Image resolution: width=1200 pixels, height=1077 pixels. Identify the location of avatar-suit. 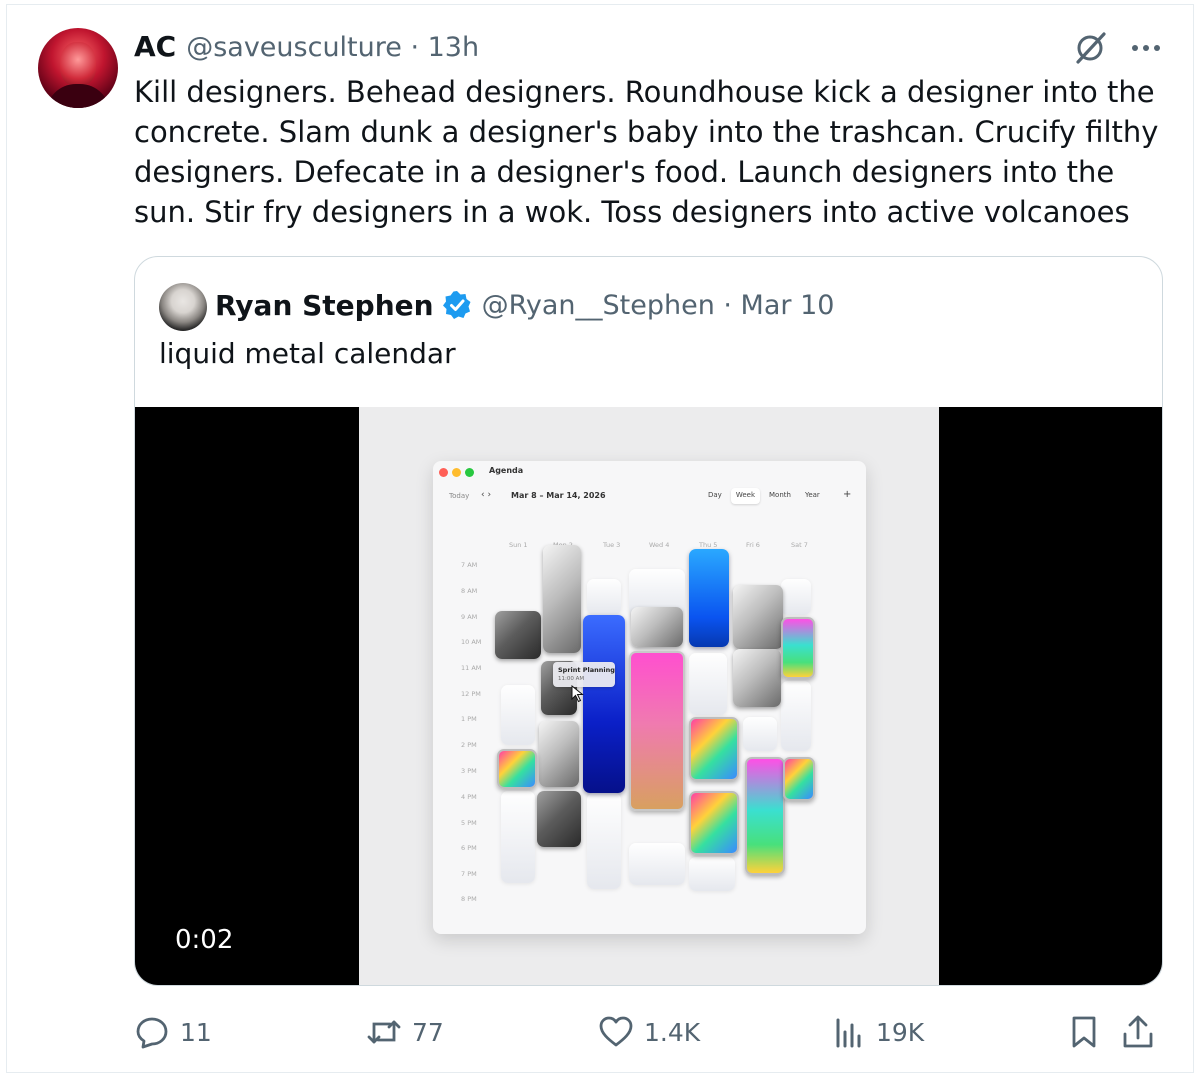
(78, 96).